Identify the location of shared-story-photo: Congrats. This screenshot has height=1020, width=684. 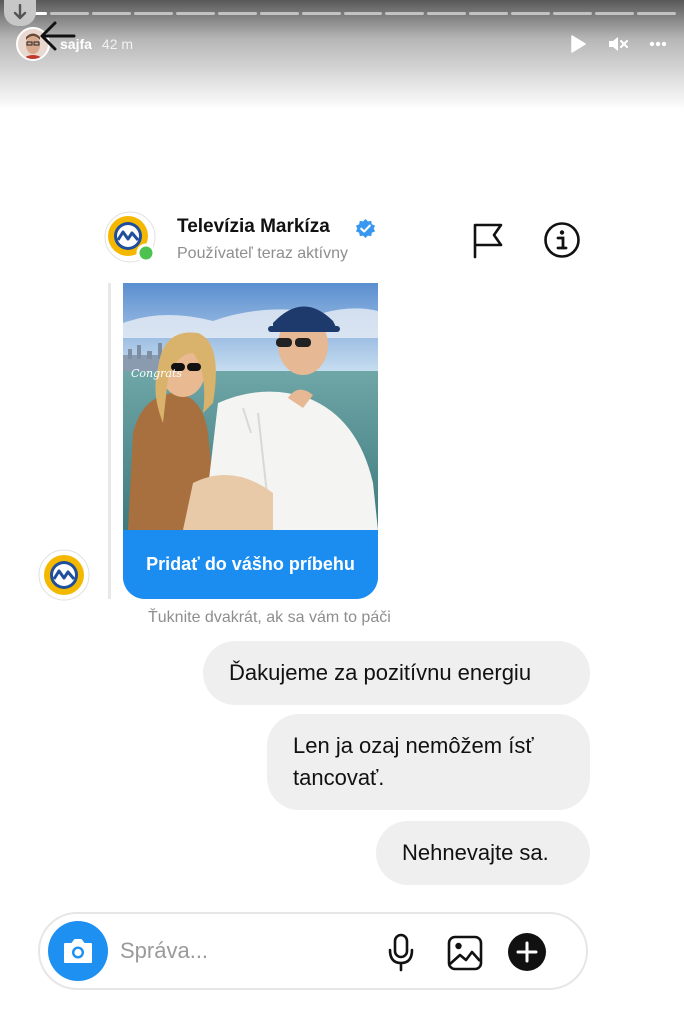
(250, 406).